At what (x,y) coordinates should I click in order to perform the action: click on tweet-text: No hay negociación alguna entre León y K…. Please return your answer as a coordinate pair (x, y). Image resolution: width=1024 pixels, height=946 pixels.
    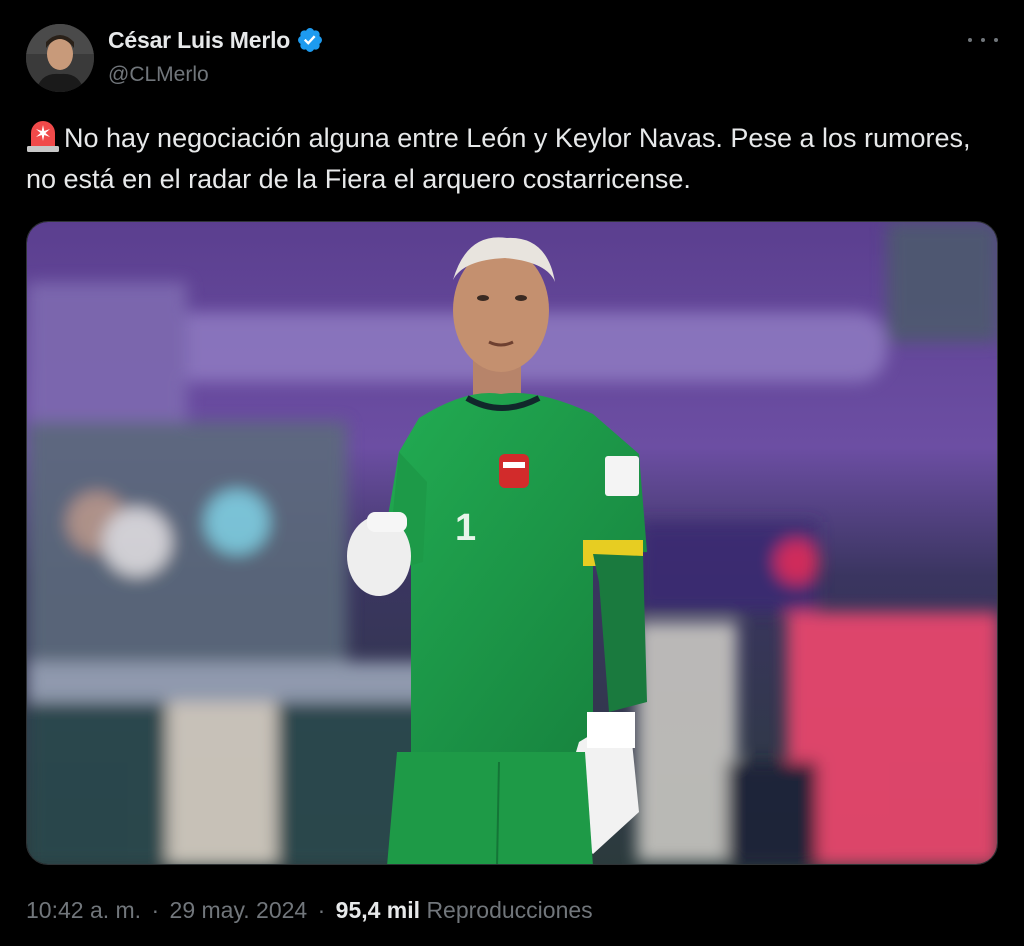
    Looking at the image, I should click on (498, 158).